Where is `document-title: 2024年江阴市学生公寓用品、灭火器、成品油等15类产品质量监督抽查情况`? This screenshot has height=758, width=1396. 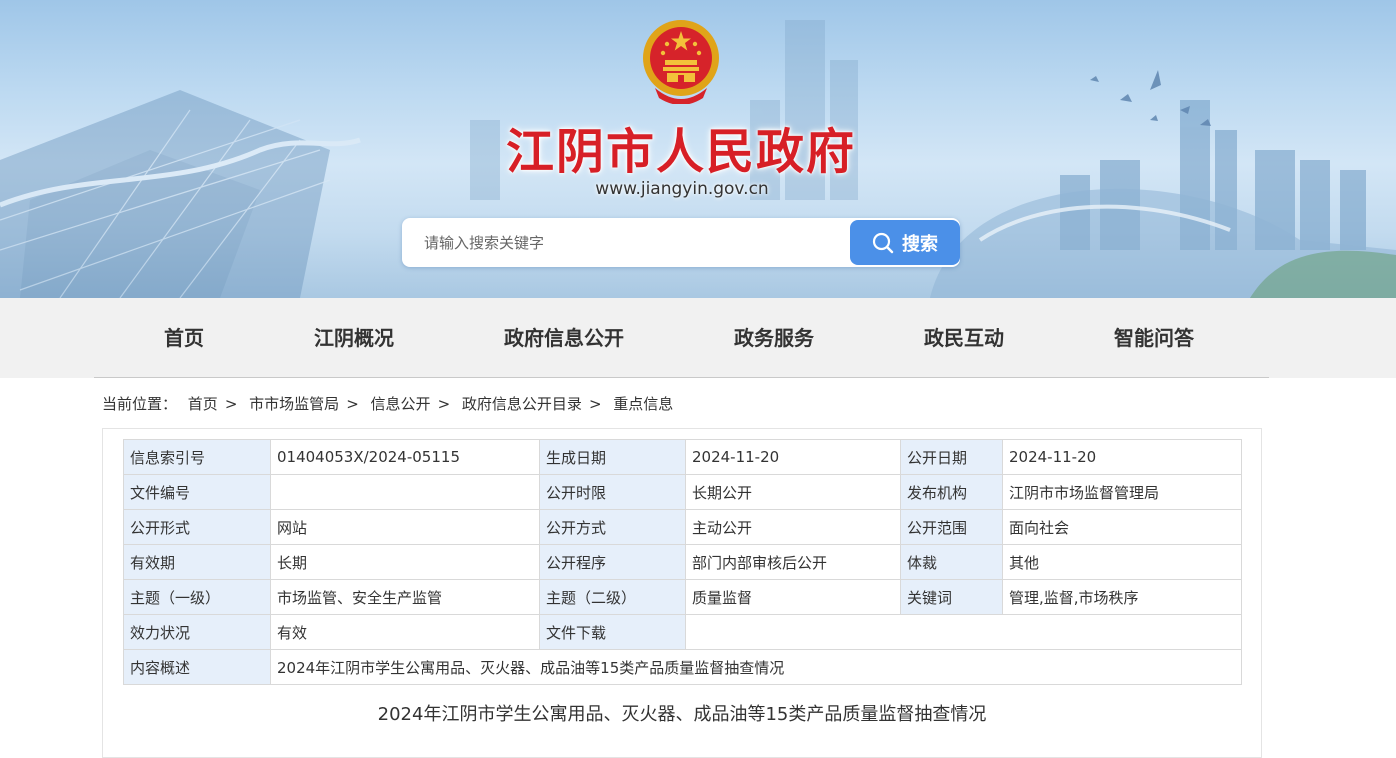 document-title: 2024年江阴市学生公寓用品、灭火器、成品油等15类产品质量监督抽查情况 is located at coordinates (682, 714).